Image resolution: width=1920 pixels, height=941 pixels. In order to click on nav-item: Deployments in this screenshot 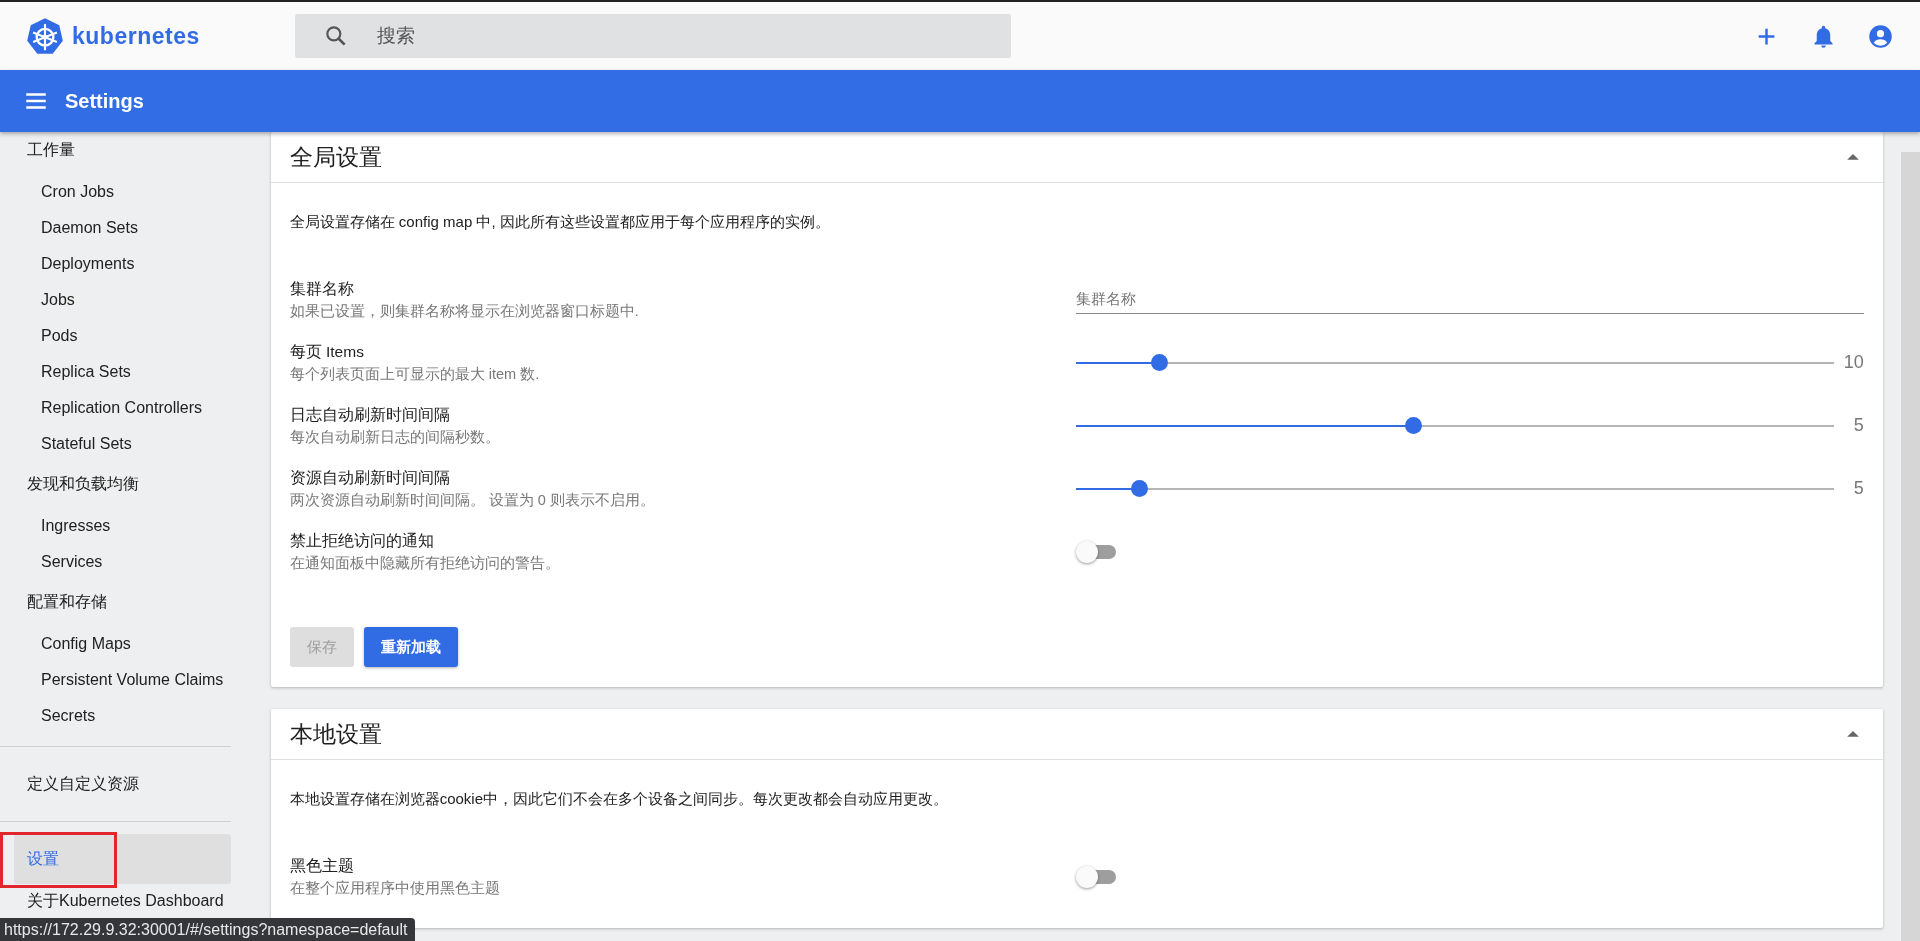, I will do `click(115, 264)`.